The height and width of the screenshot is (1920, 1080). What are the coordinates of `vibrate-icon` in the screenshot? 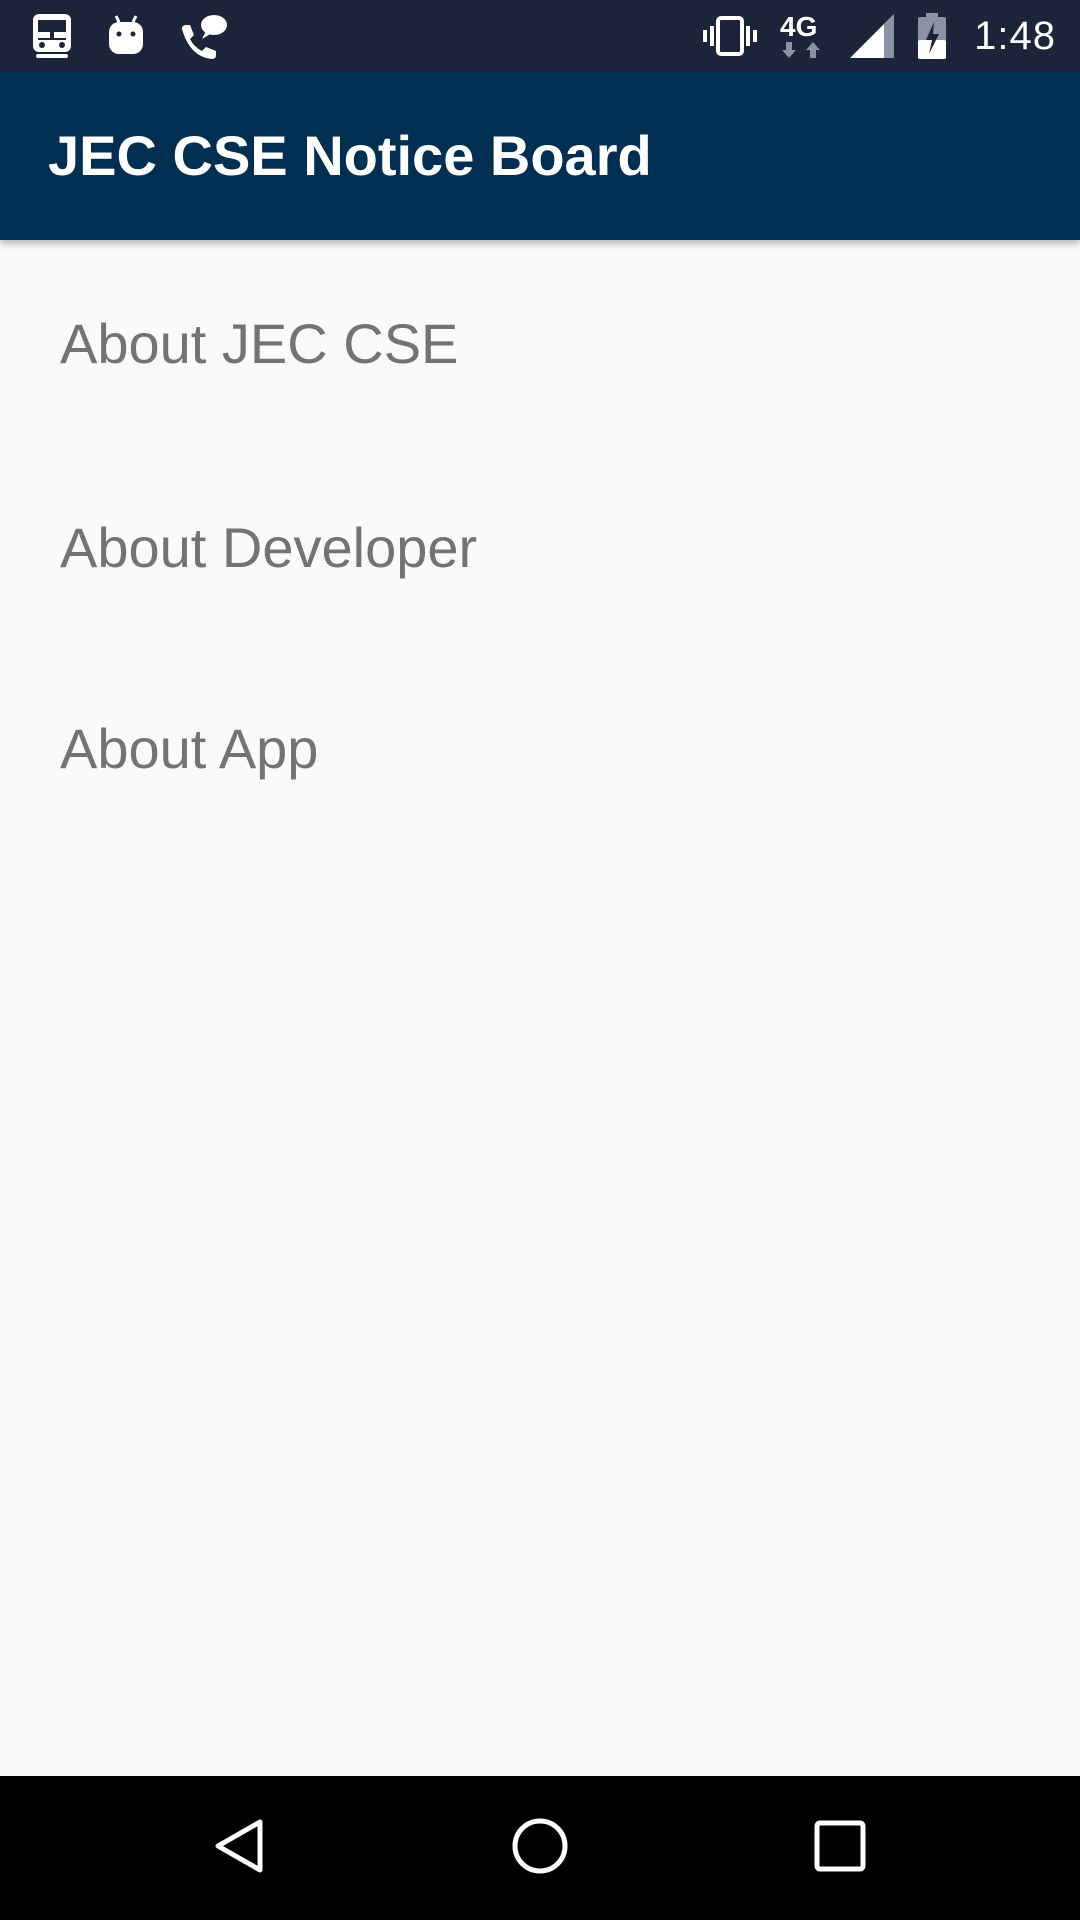 It's located at (730, 36).